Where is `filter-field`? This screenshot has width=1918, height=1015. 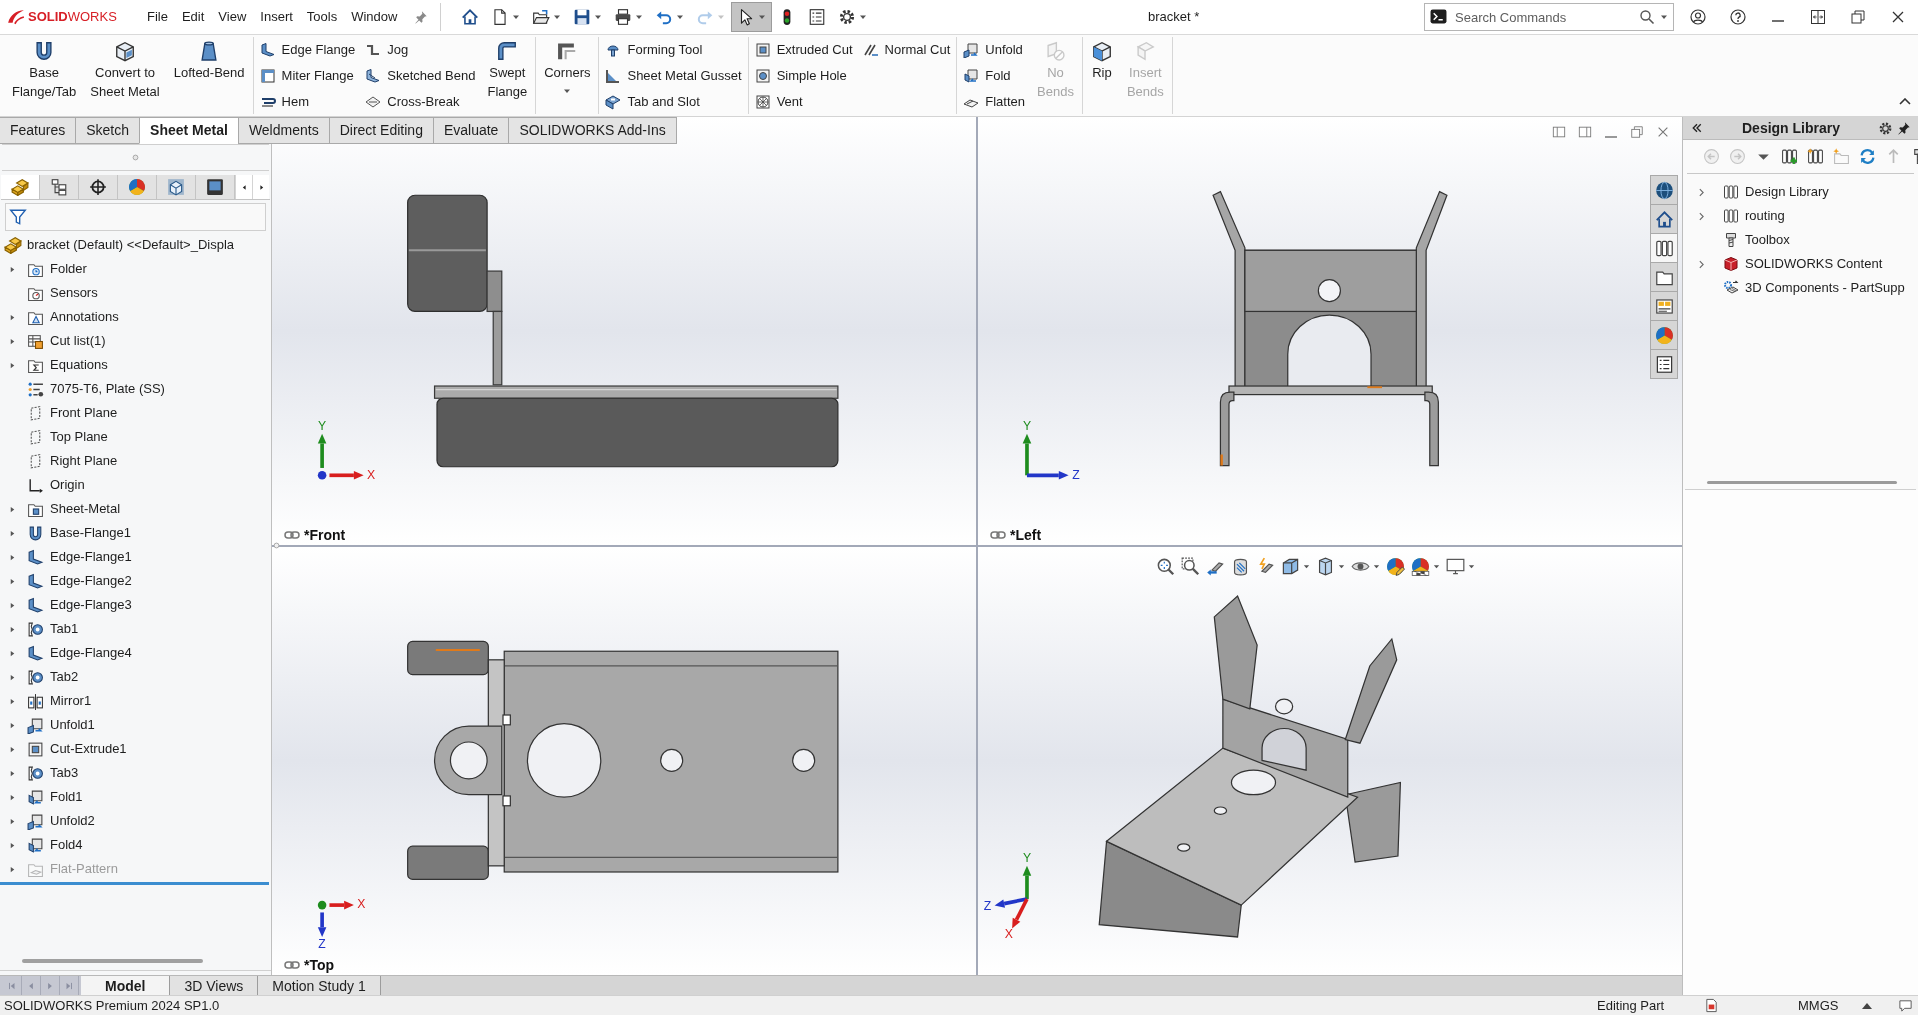
filter-field is located at coordinates (135, 217).